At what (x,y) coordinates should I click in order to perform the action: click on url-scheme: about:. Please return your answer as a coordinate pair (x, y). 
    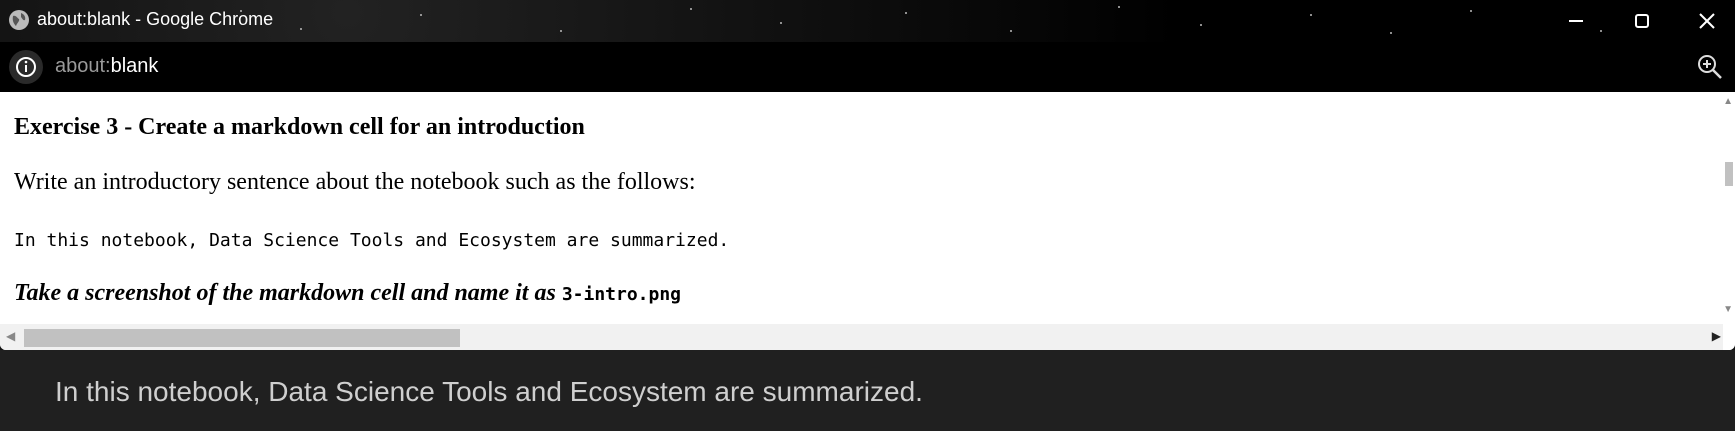
    Looking at the image, I should click on (83, 66).